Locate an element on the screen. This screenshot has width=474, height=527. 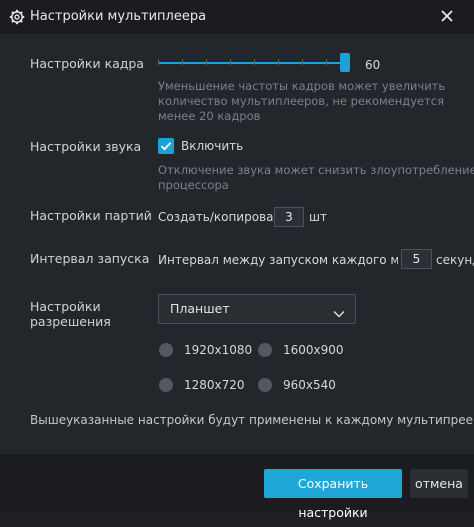
frame-rate-label: Настройки кадра is located at coordinates (87, 63).